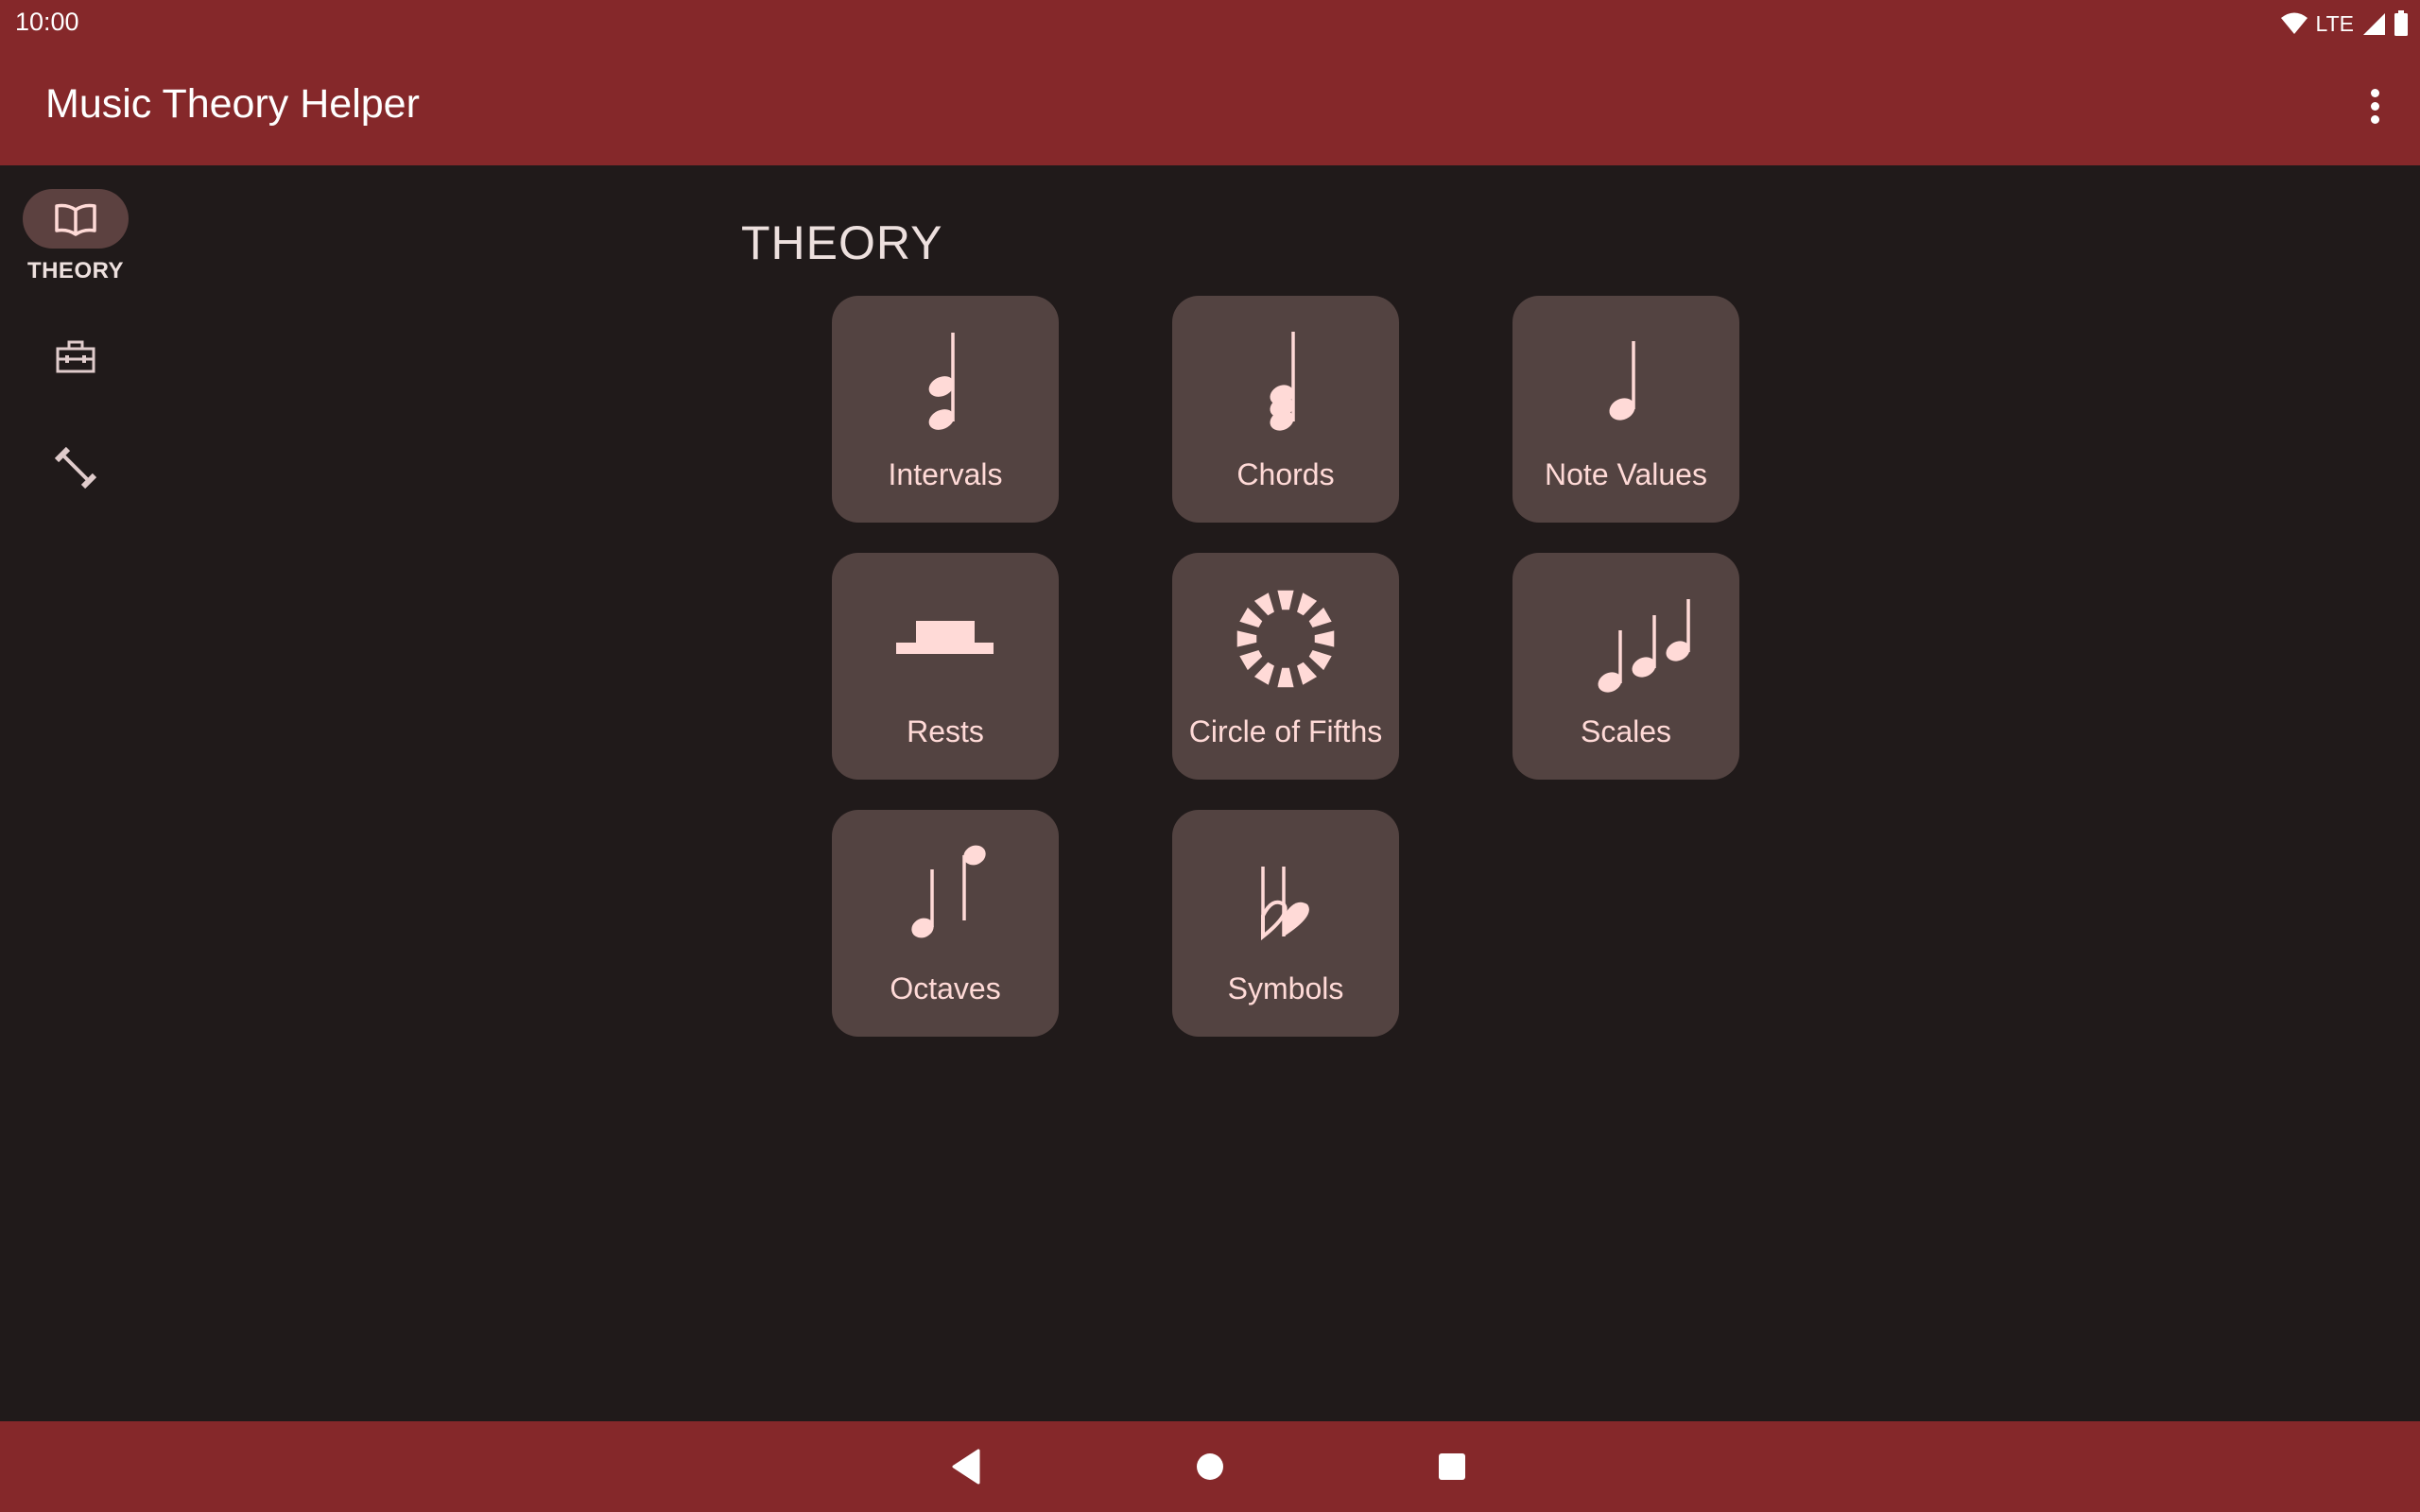  What do you see at coordinates (945, 474) in the screenshot?
I see `card-label: Intervals` at bounding box center [945, 474].